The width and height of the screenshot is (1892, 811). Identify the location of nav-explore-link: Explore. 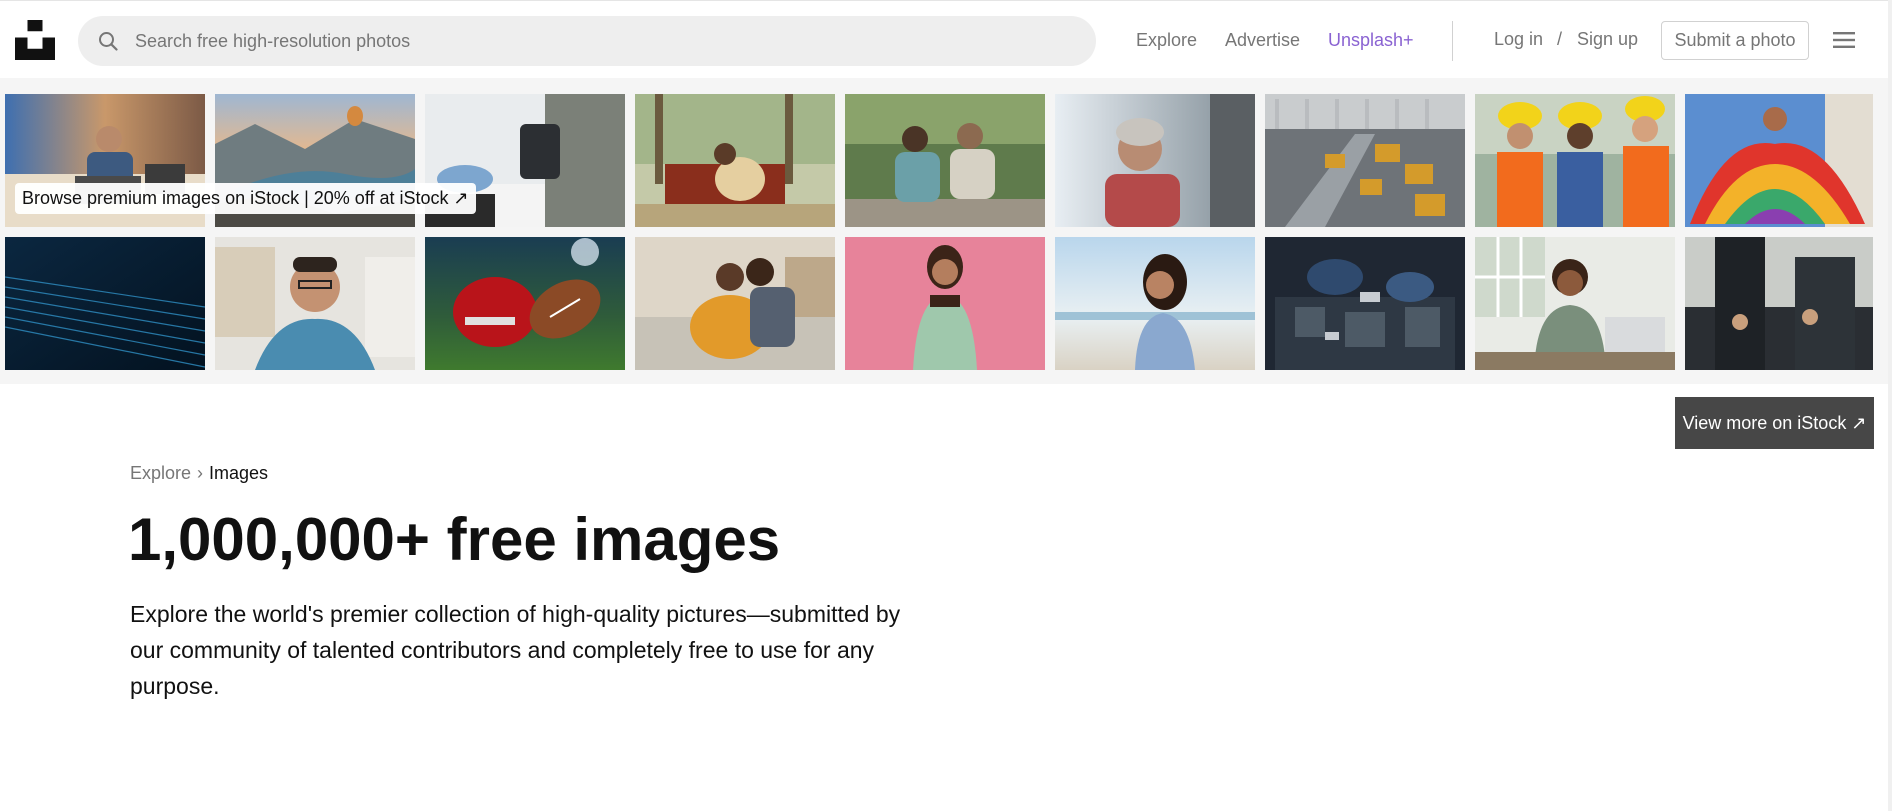
(1166, 40).